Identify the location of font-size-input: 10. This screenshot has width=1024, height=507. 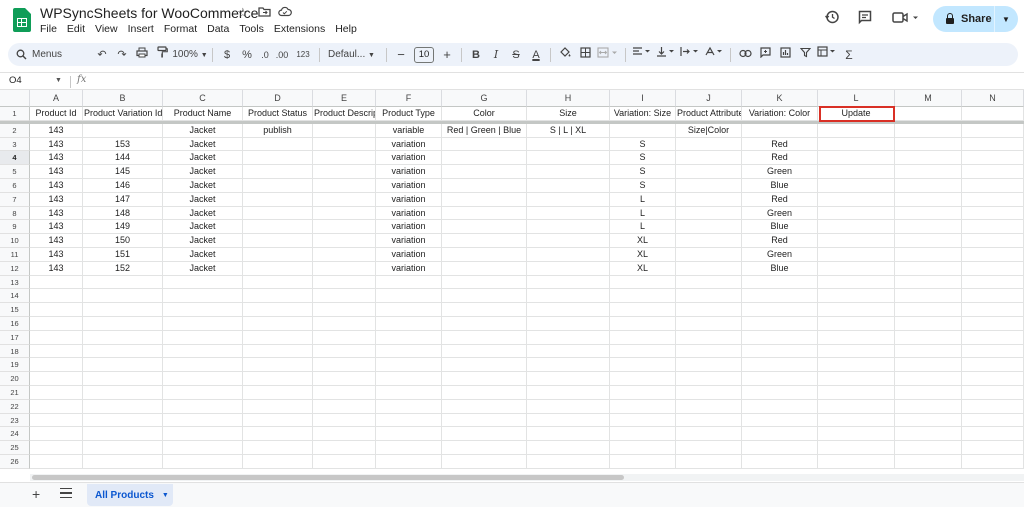
(424, 54).